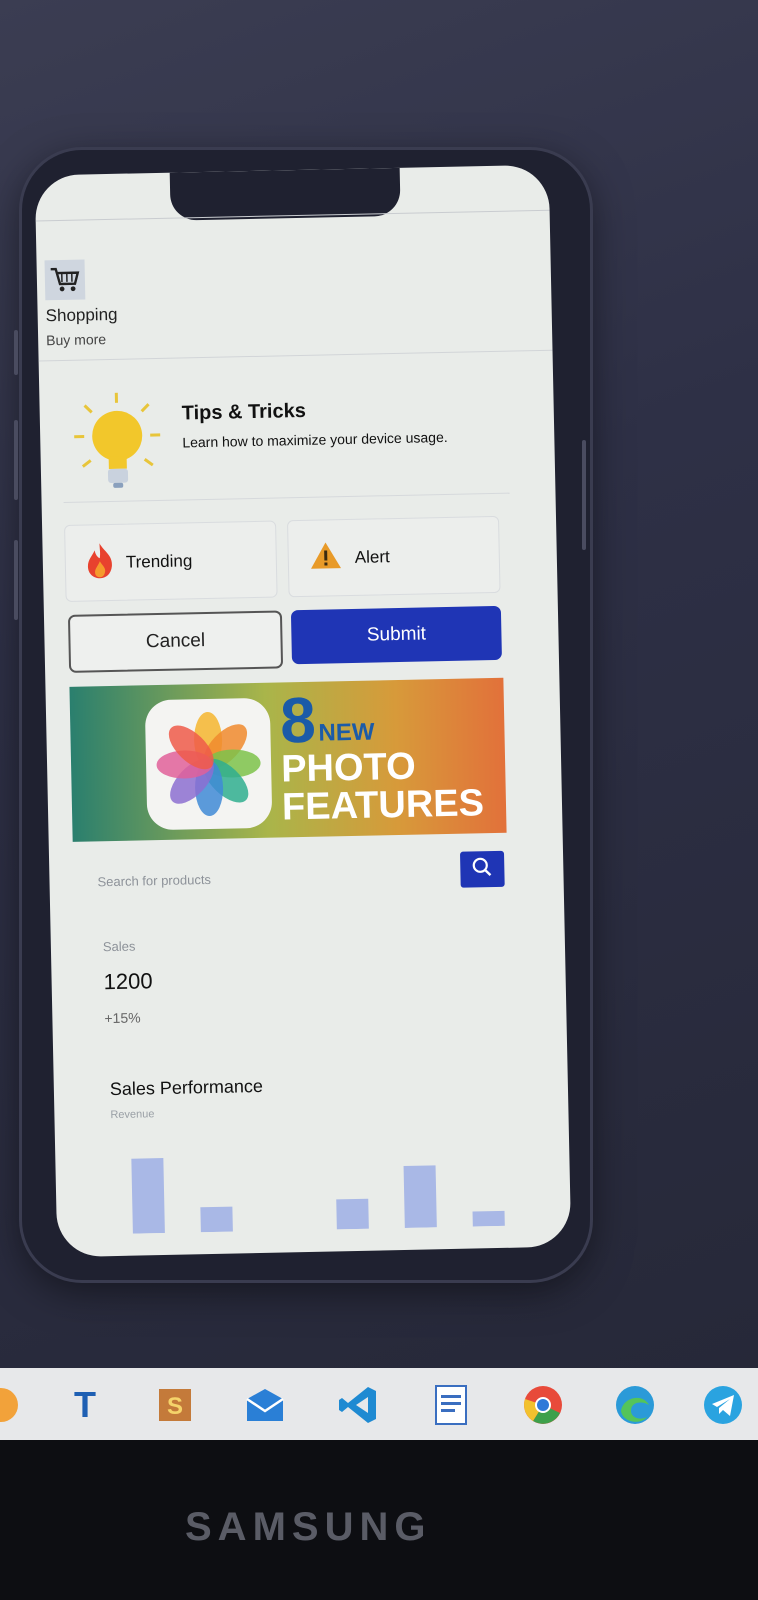 Image resolution: width=758 pixels, height=1600 pixels. Describe the element at coordinates (159, 561) in the screenshot. I see `trending-label: Trending` at that location.